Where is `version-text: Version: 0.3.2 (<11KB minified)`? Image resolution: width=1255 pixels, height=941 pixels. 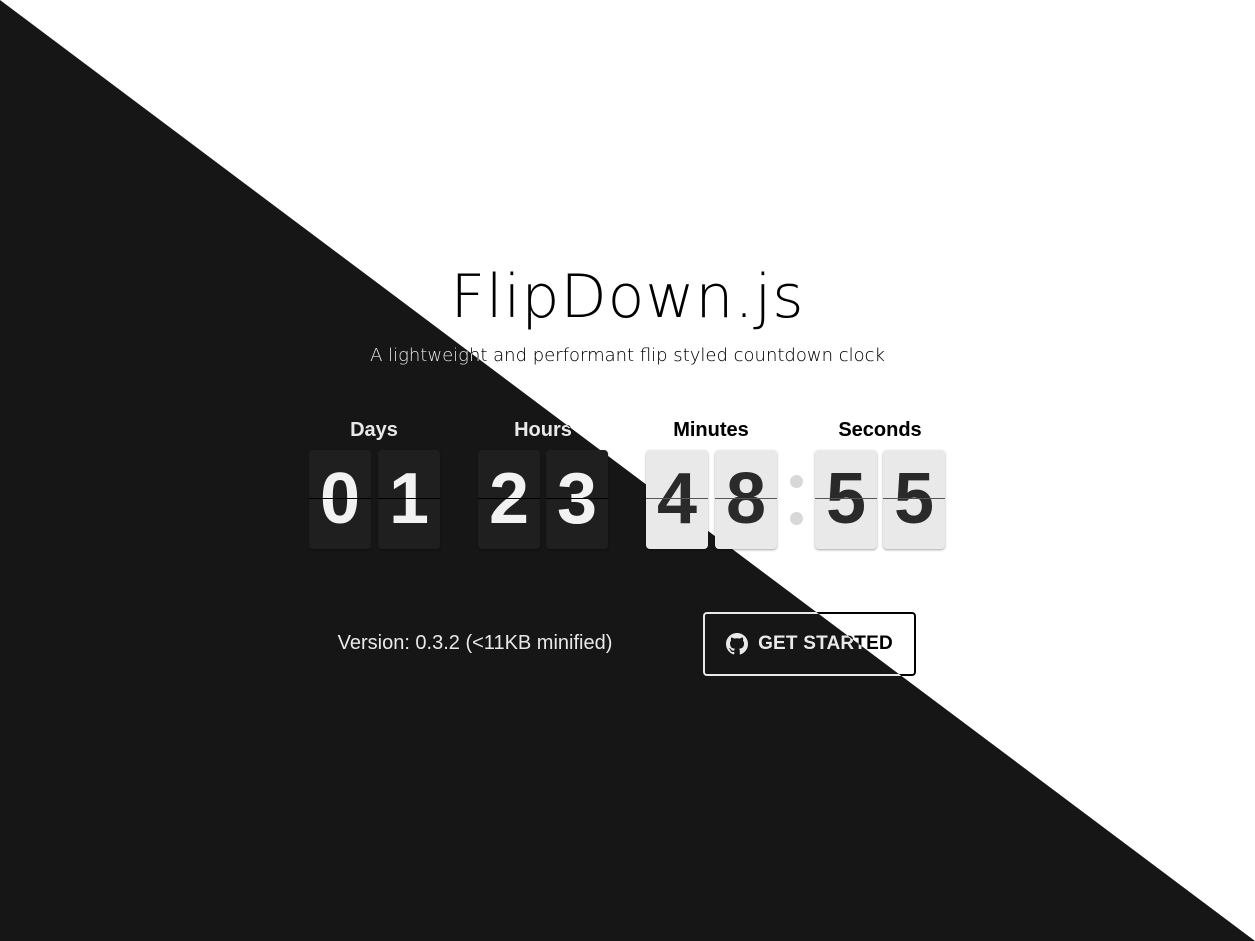
version-text: Version: 0.3.2 (<11KB minified) is located at coordinates (475, 643).